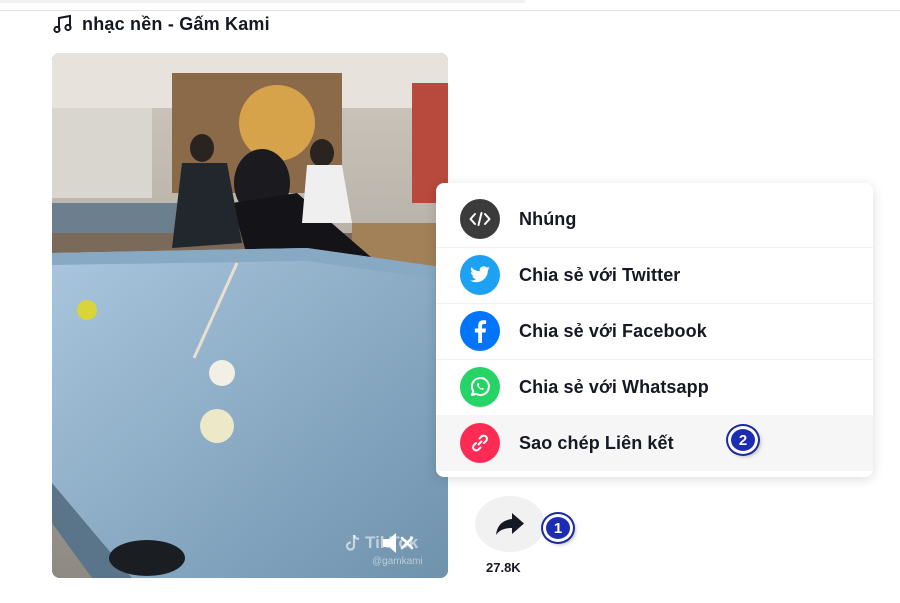 The height and width of the screenshot is (603, 900). What do you see at coordinates (450, 10) in the screenshot?
I see `top-divider` at bounding box center [450, 10].